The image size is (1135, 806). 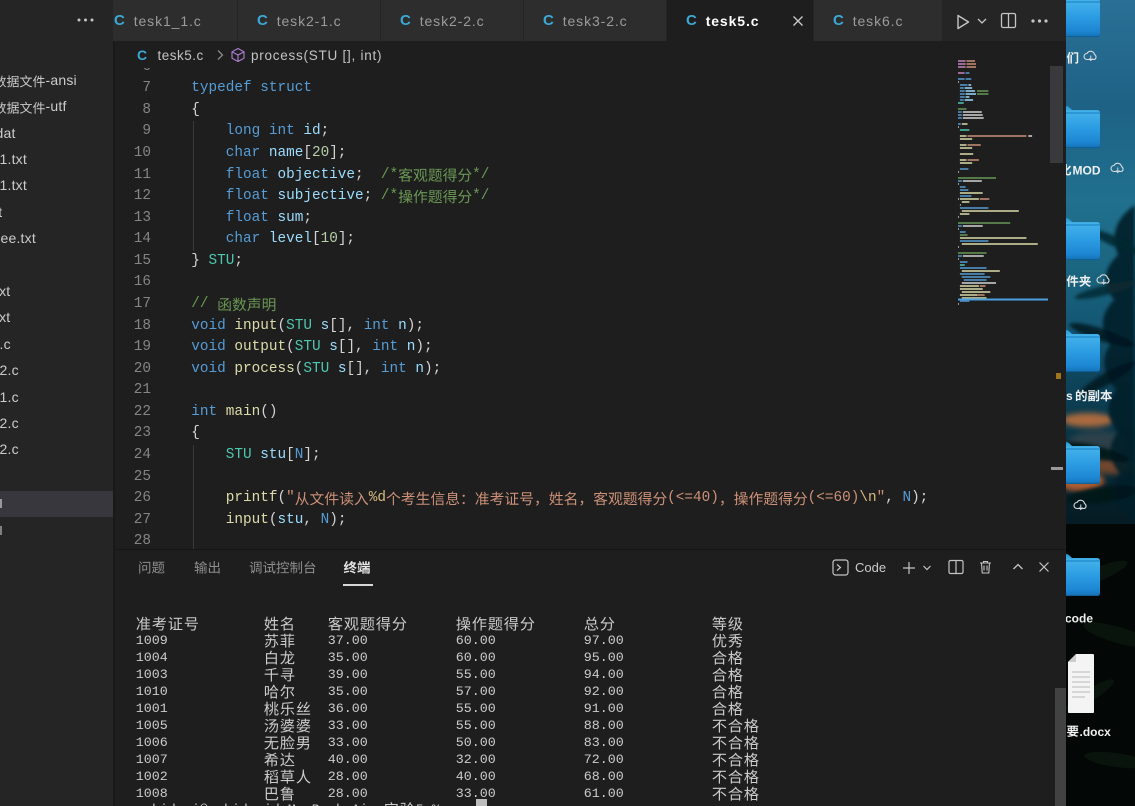 What do you see at coordinates (1079, 619) in the screenshot?
I see `svg-text: code` at bounding box center [1079, 619].